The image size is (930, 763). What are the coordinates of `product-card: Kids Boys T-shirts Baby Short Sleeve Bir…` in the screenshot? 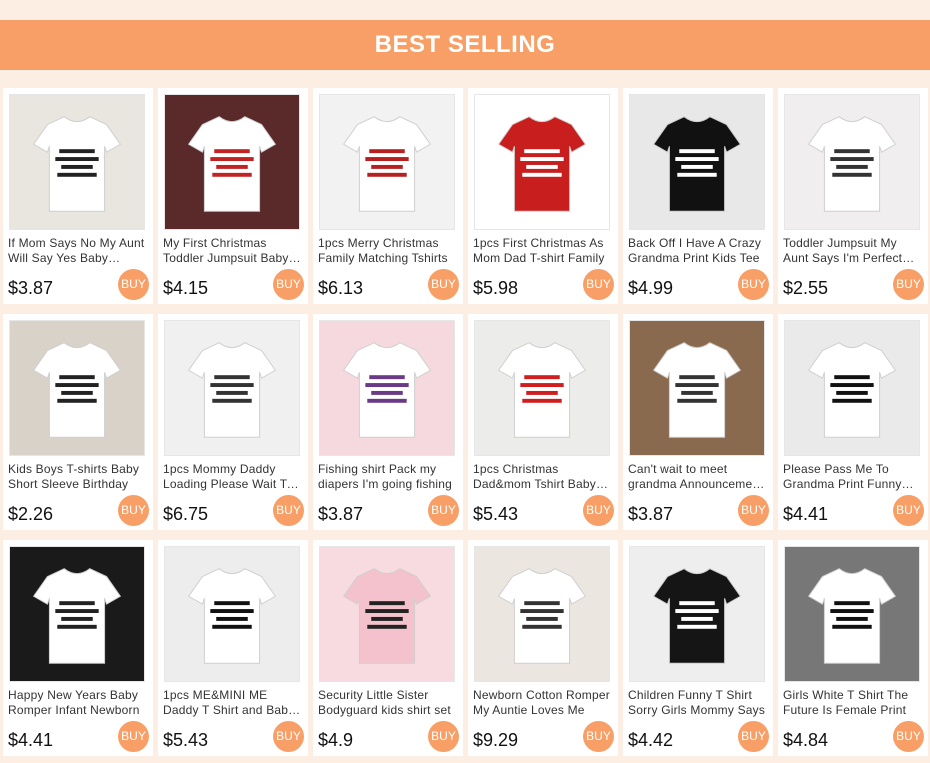 It's located at (78, 422).